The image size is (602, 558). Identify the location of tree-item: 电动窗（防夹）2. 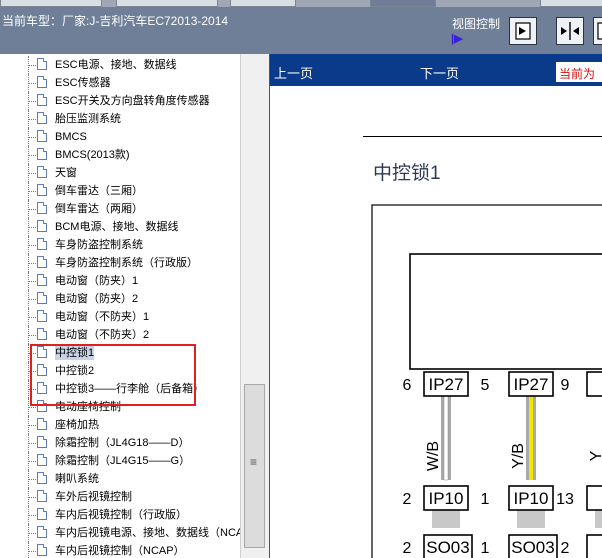
(120, 299).